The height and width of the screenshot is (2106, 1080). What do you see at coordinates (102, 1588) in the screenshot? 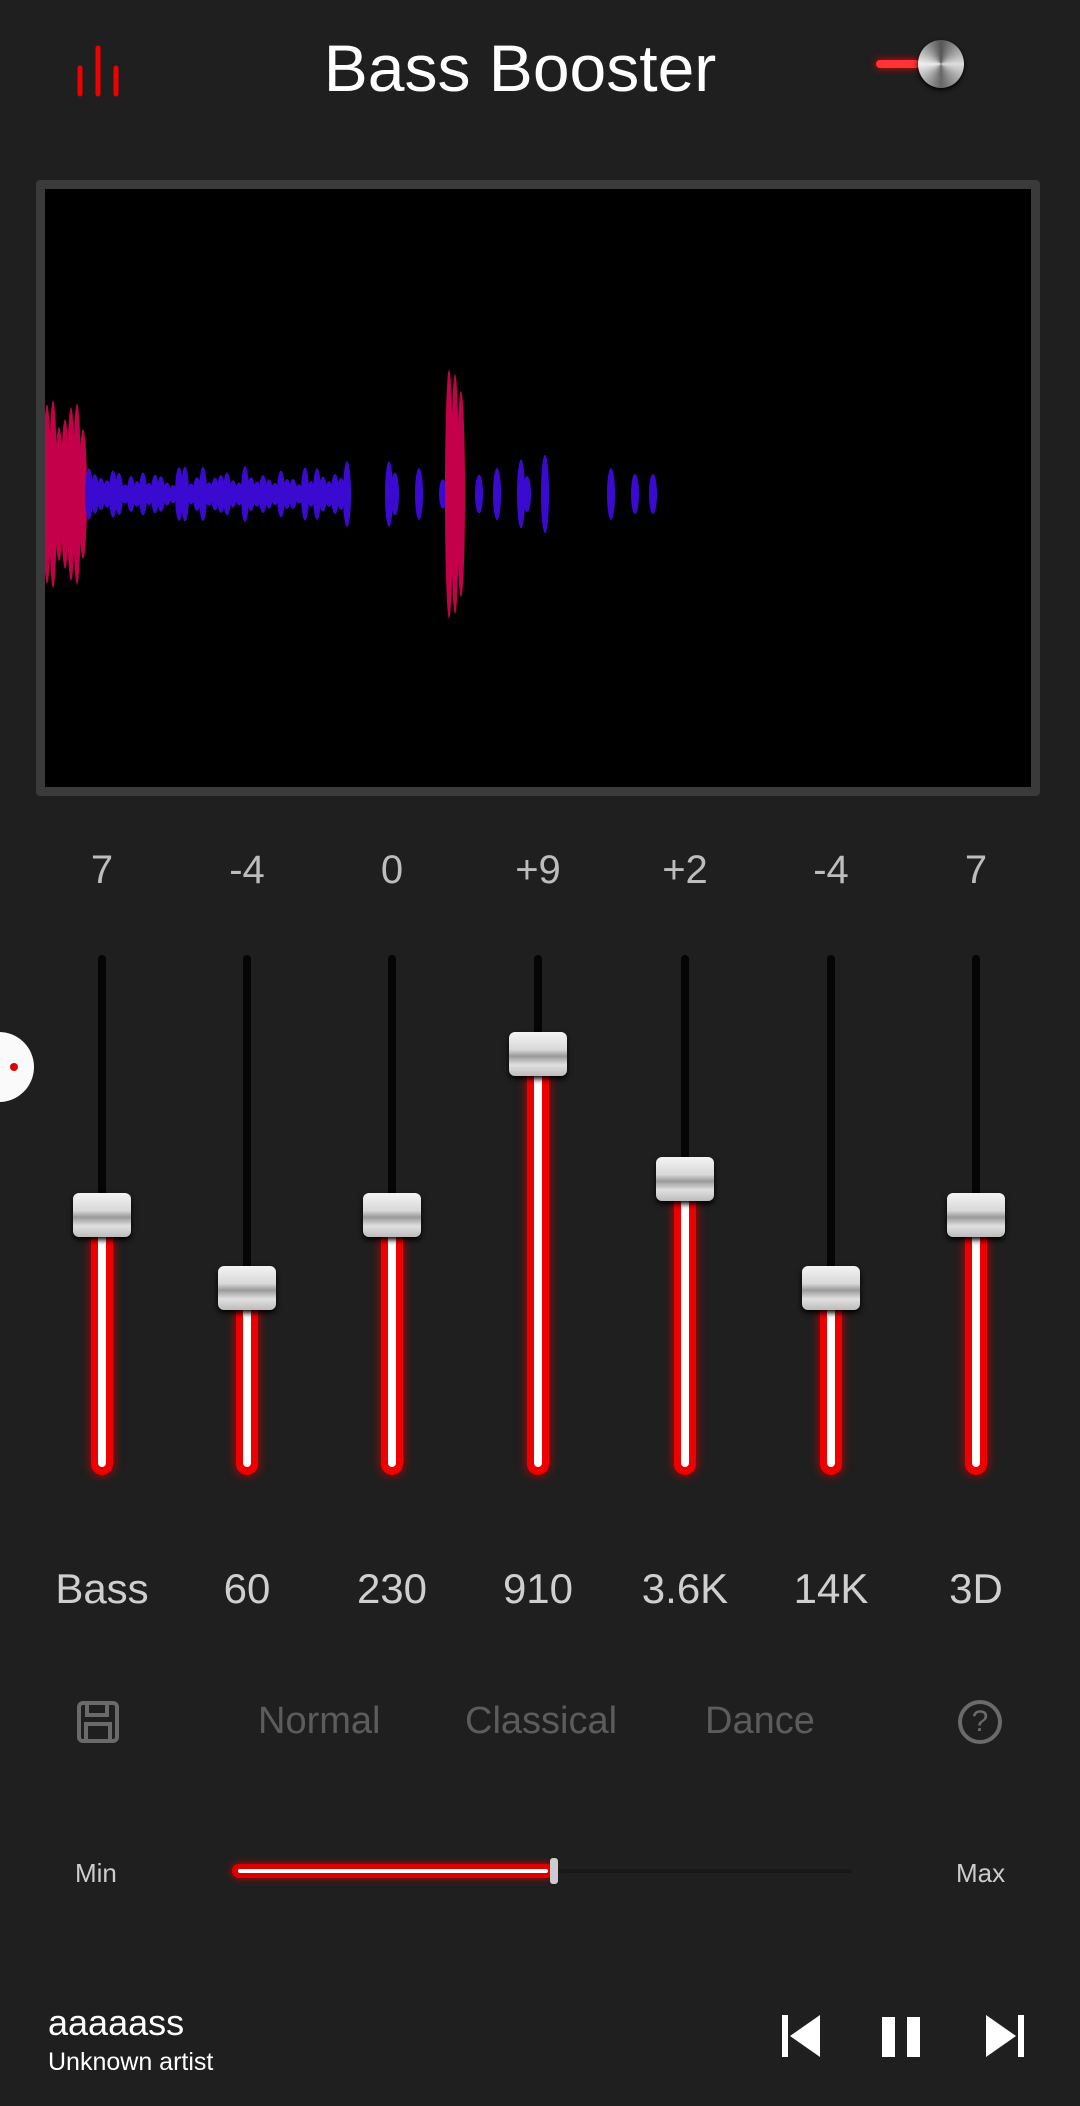
I see `band-label: Bass` at bounding box center [102, 1588].